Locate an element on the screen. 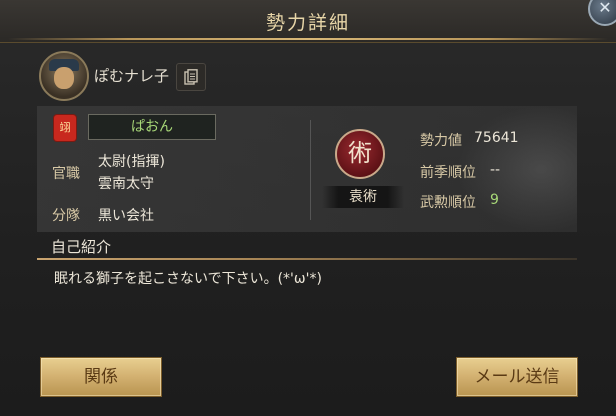  window-title: 勢力詳細 is located at coordinates (307, 23).